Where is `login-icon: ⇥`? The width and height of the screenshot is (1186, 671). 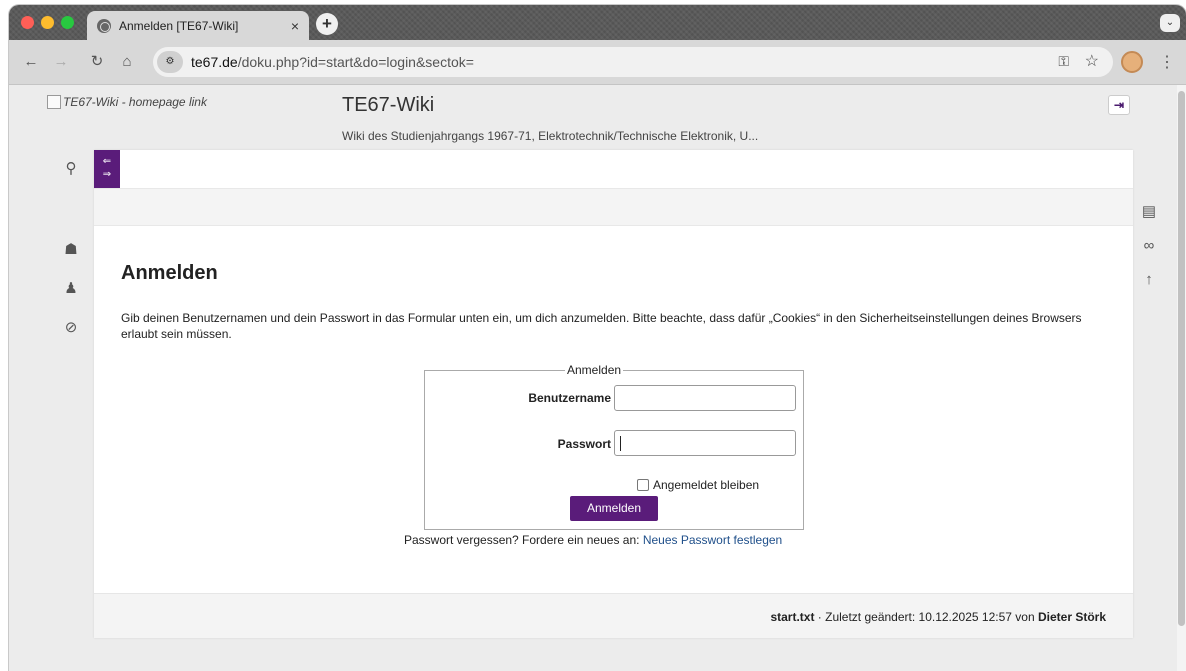 login-icon: ⇥ is located at coordinates (1119, 105).